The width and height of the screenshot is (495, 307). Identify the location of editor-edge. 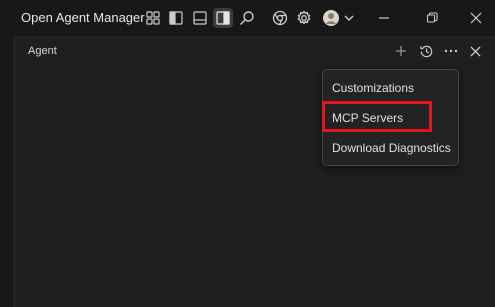
(6, 171).